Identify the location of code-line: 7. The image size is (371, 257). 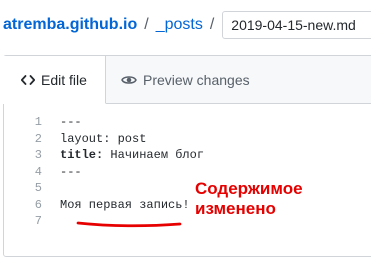
(187, 221).